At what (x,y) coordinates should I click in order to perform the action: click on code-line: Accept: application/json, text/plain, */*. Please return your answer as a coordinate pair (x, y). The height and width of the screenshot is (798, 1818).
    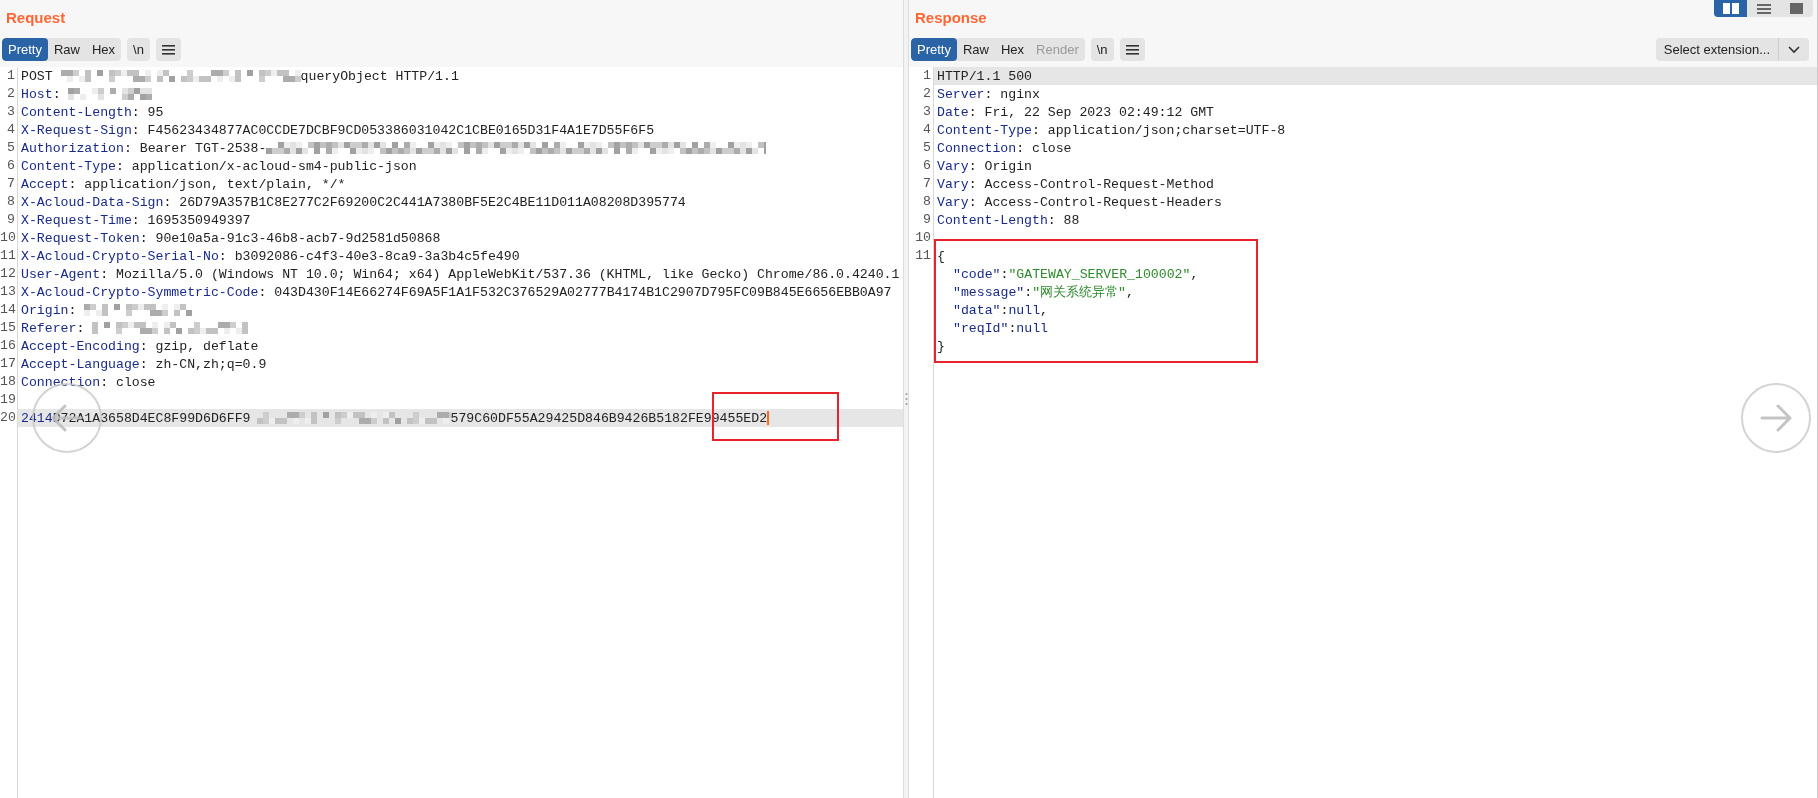
    Looking at the image, I should click on (183, 184).